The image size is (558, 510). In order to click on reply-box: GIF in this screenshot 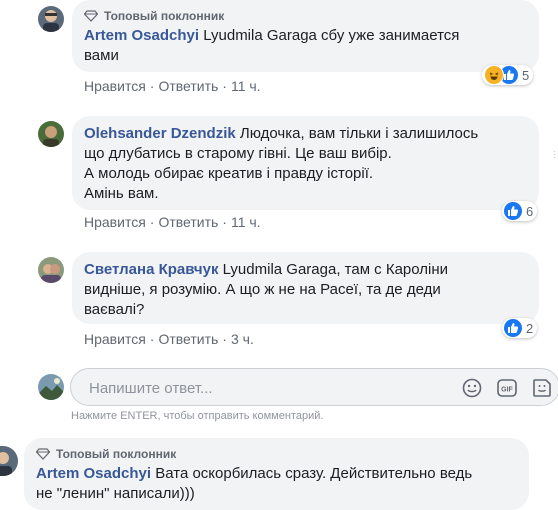, I will do `click(314, 387)`.